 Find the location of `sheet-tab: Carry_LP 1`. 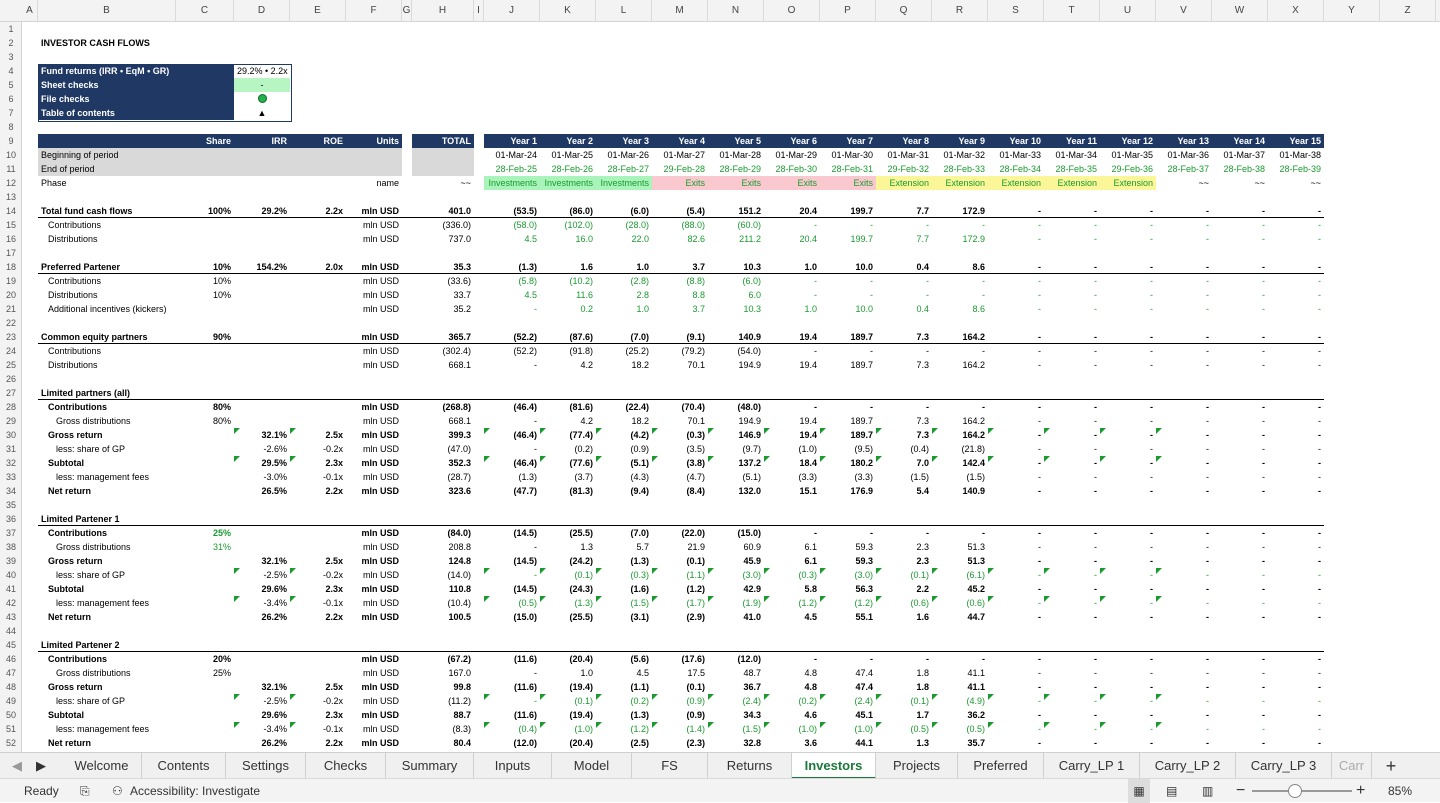

sheet-tab: Carry_LP 1 is located at coordinates (1092, 766).